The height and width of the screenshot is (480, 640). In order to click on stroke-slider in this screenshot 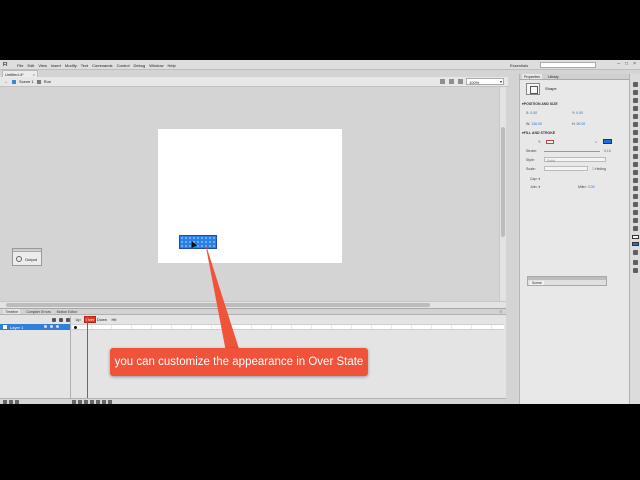, I will do `click(572, 151)`.